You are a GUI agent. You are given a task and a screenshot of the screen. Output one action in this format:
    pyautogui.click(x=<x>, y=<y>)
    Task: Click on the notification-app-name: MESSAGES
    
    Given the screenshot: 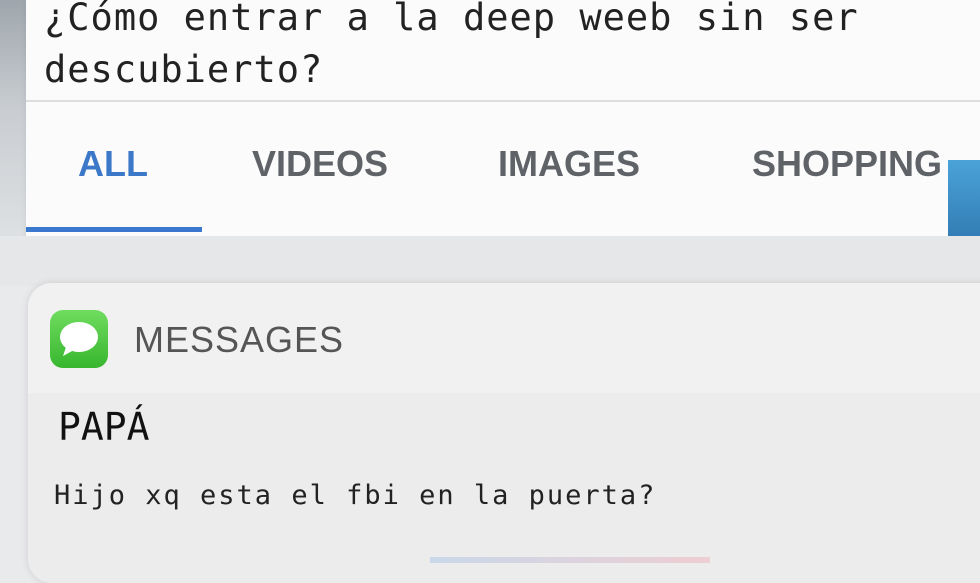 What is the action you would take?
    pyautogui.click(x=239, y=339)
    